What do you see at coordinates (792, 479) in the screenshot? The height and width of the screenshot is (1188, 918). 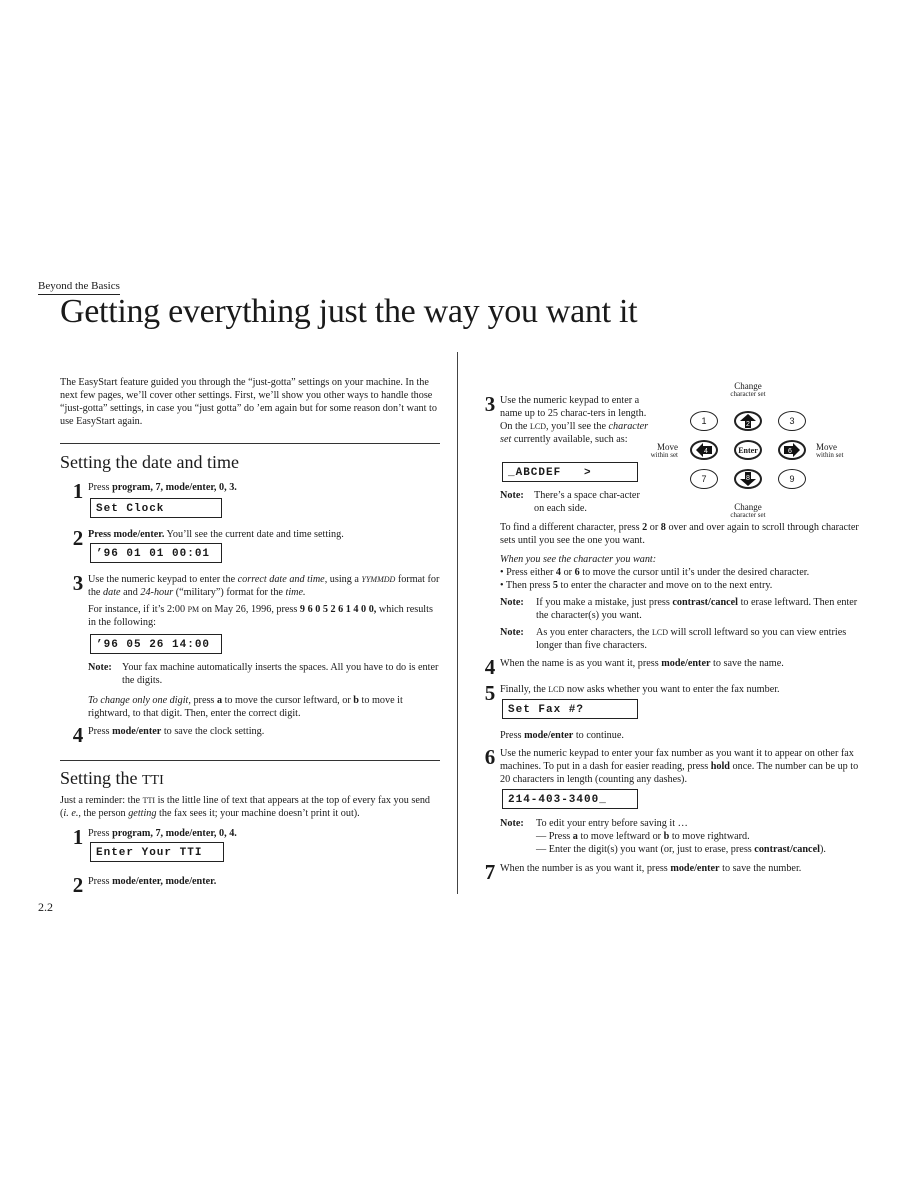 I see `key-9: 9` at bounding box center [792, 479].